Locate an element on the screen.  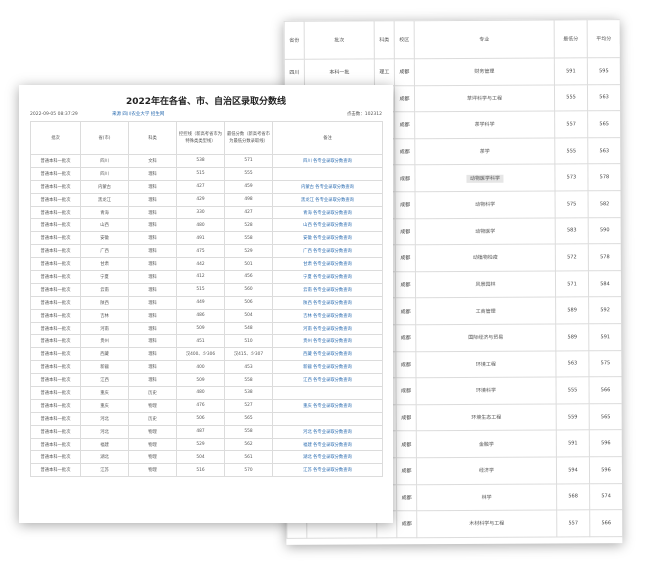
note-link: 安徽 各专业录取分数查询 is located at coordinates (327, 238).